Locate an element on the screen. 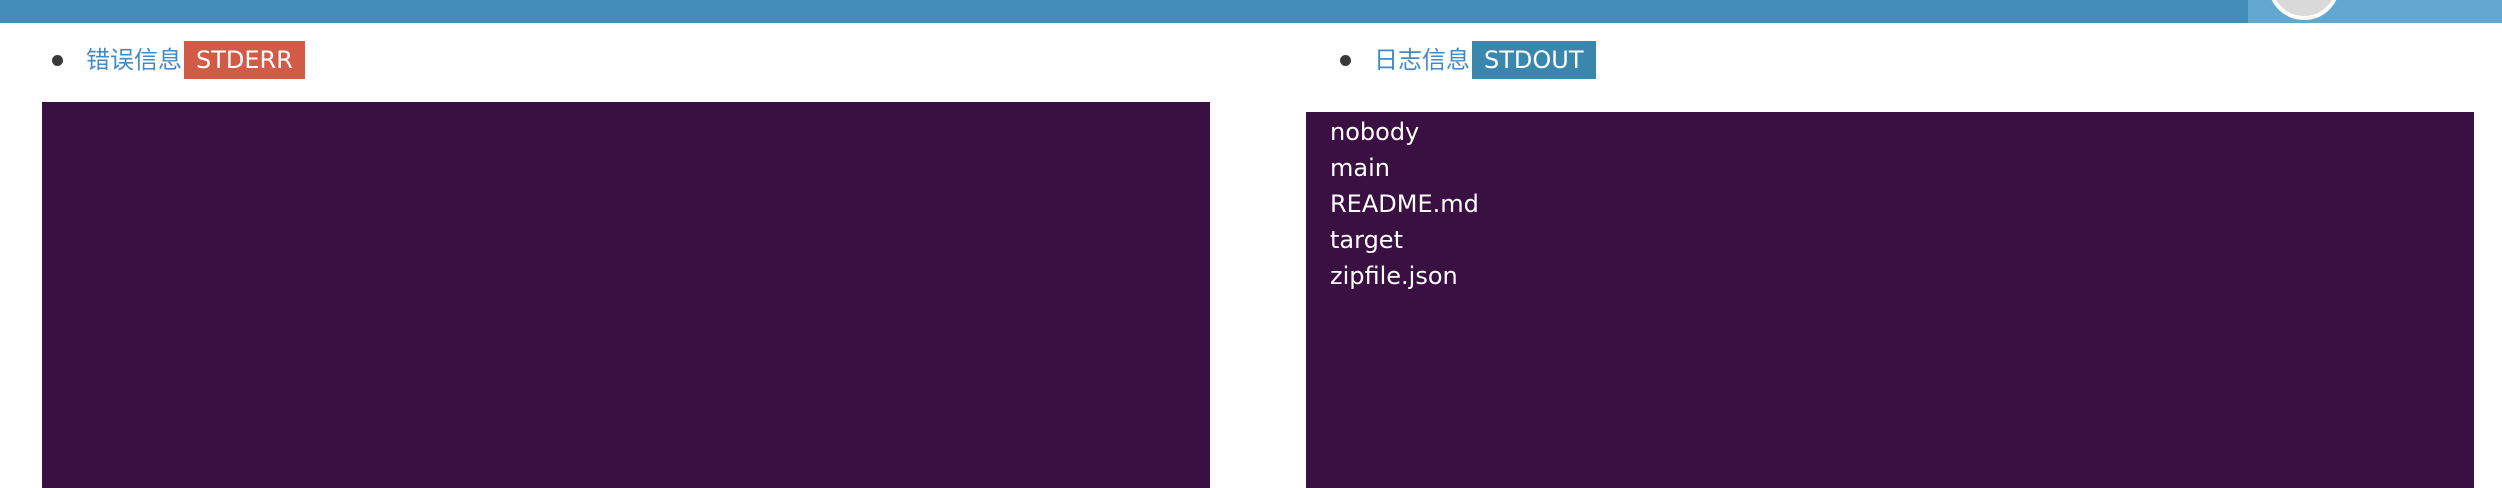 This screenshot has height=488, width=2502. stdout-badge: STDOUT is located at coordinates (1534, 60).